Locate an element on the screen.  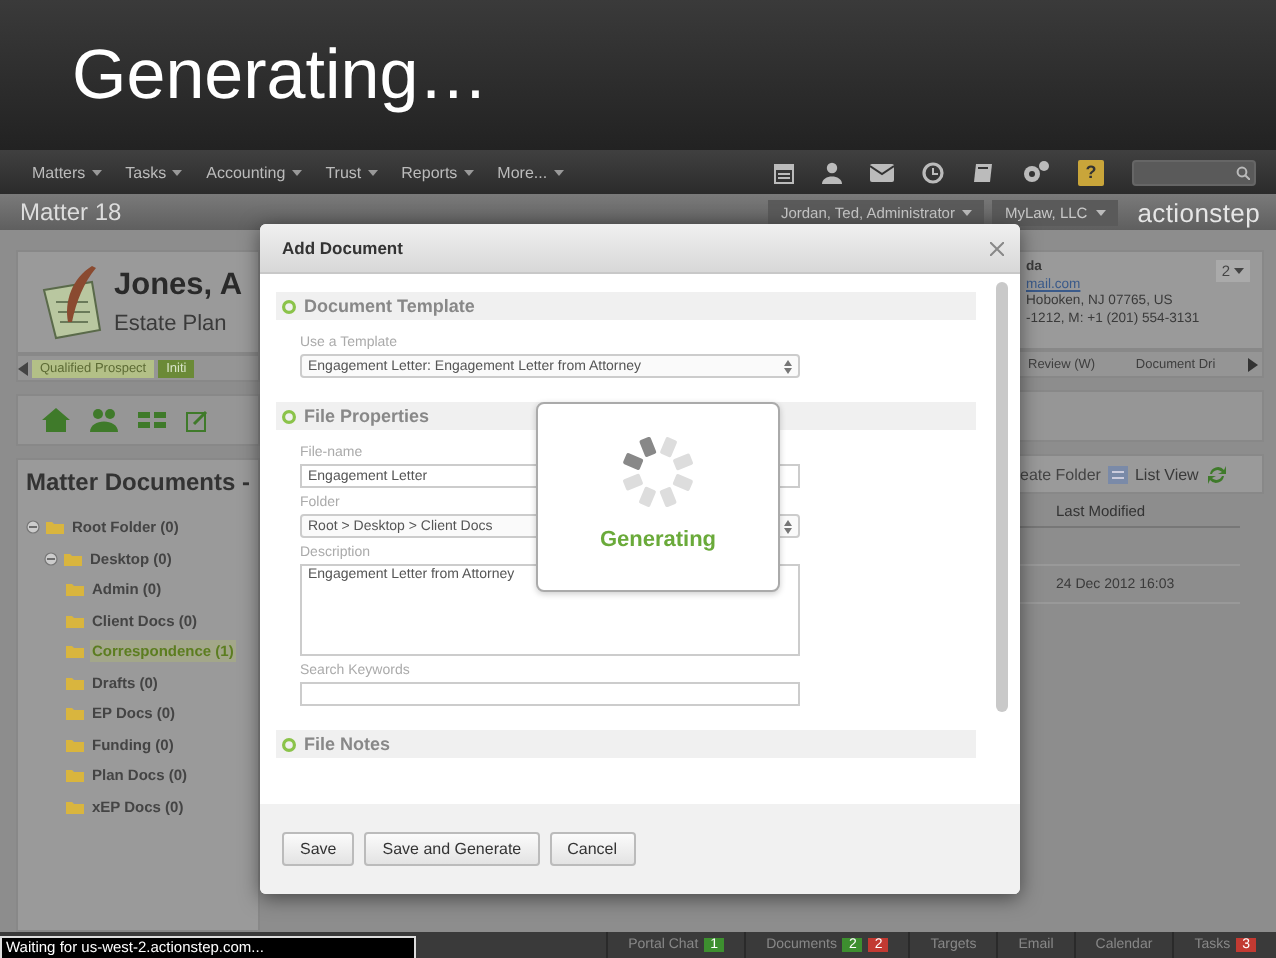
search-icon is located at coordinates (1243, 172).